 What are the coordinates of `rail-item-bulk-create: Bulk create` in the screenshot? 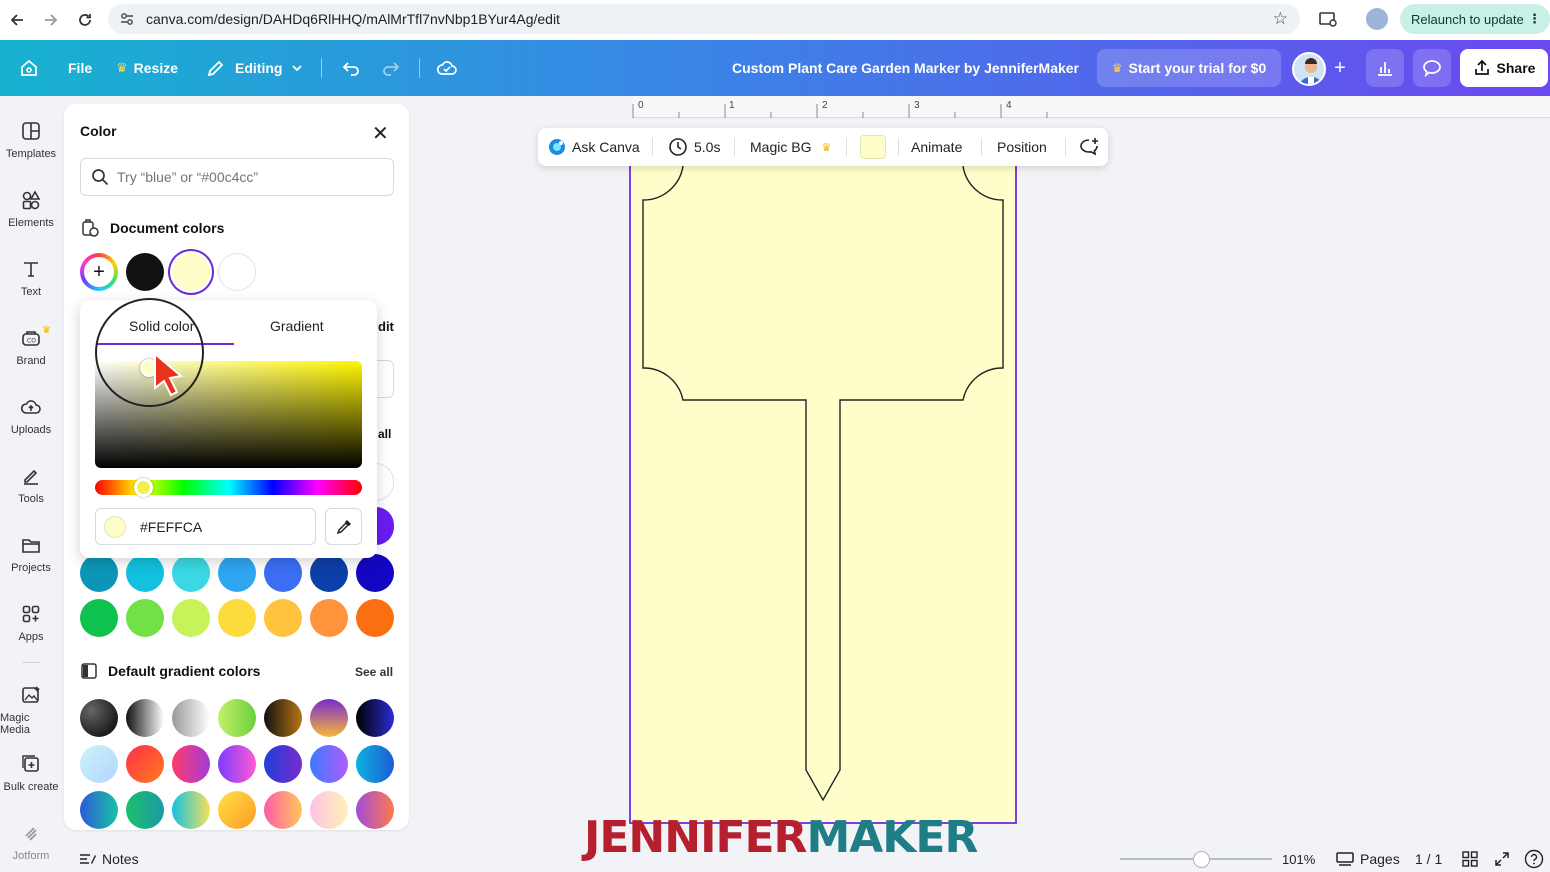 It's located at (31, 773).